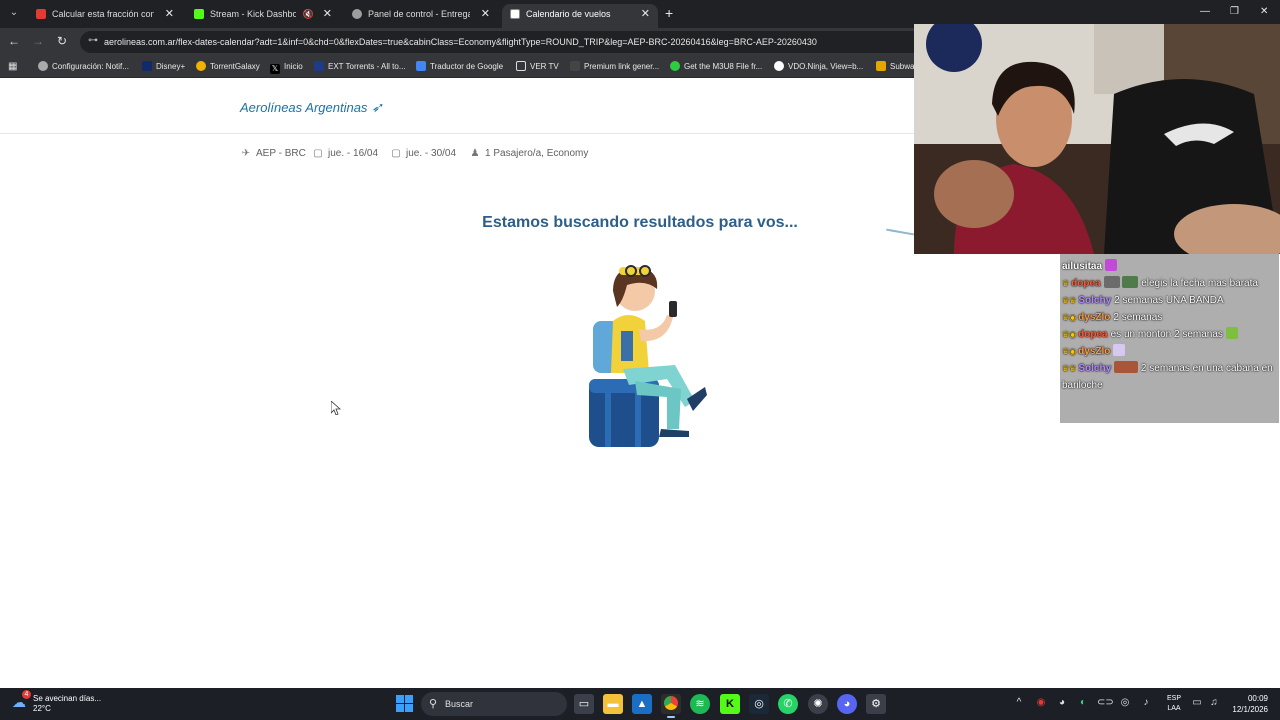 The width and height of the screenshot is (1280, 720). I want to click on link-icon, so click(575, 66).